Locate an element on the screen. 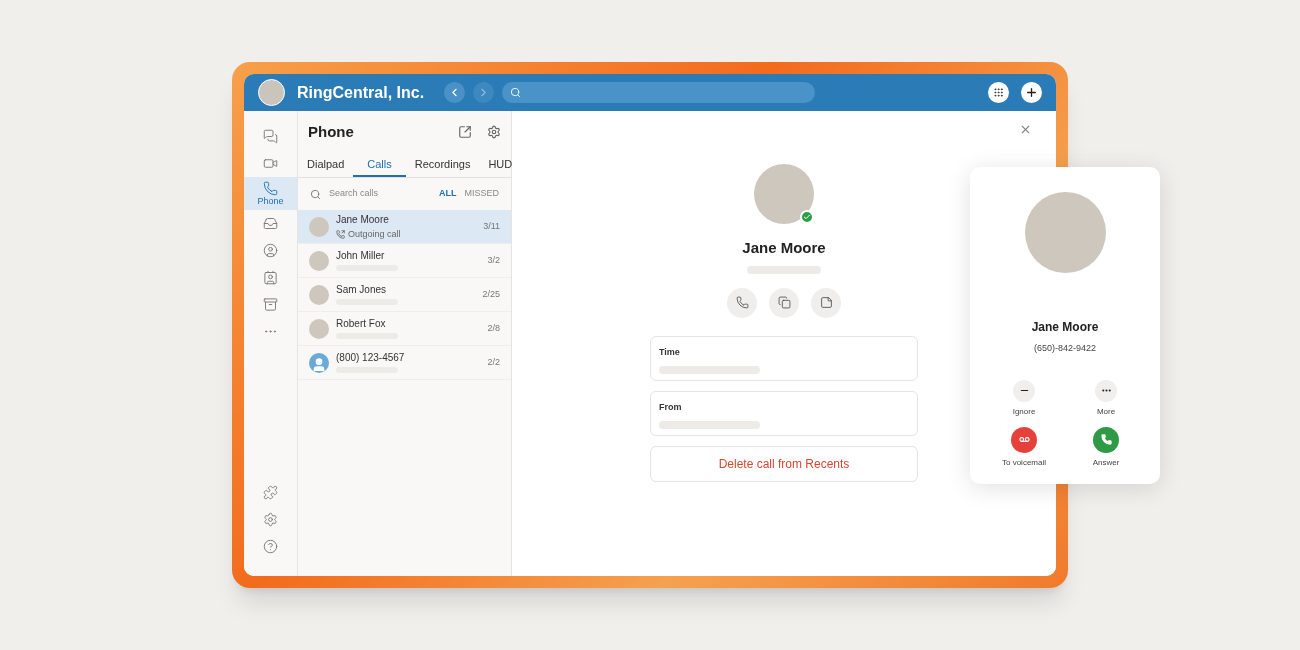 The image size is (1300, 650). forward-button is located at coordinates (484, 92).